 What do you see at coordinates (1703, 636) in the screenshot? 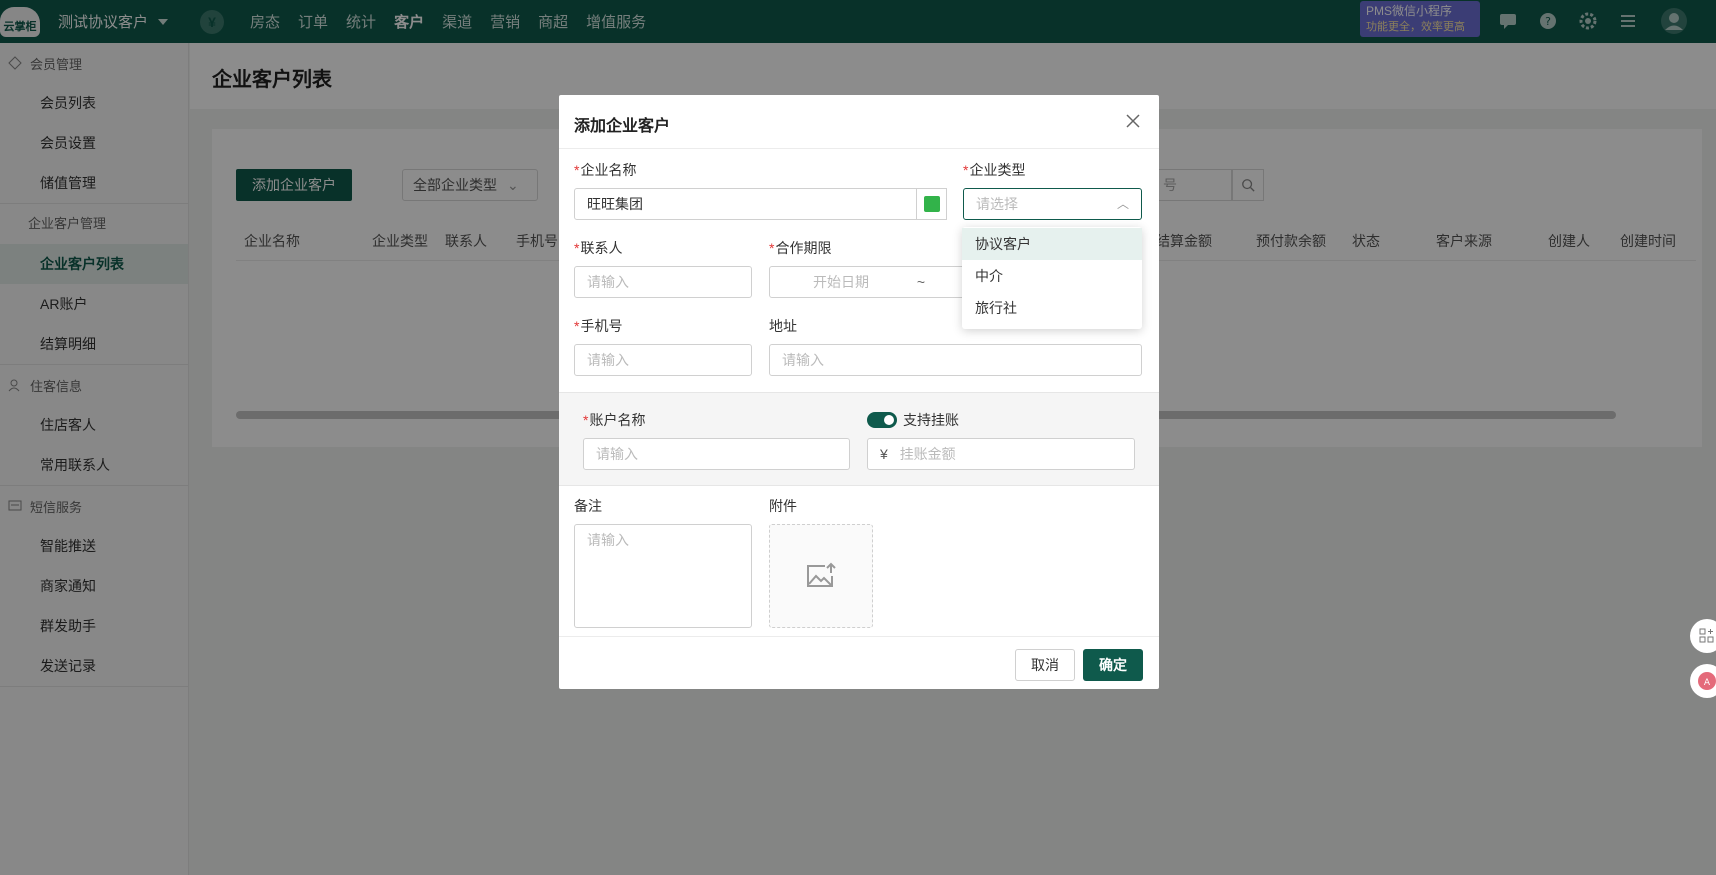
I see `grid-app-icon` at bounding box center [1703, 636].